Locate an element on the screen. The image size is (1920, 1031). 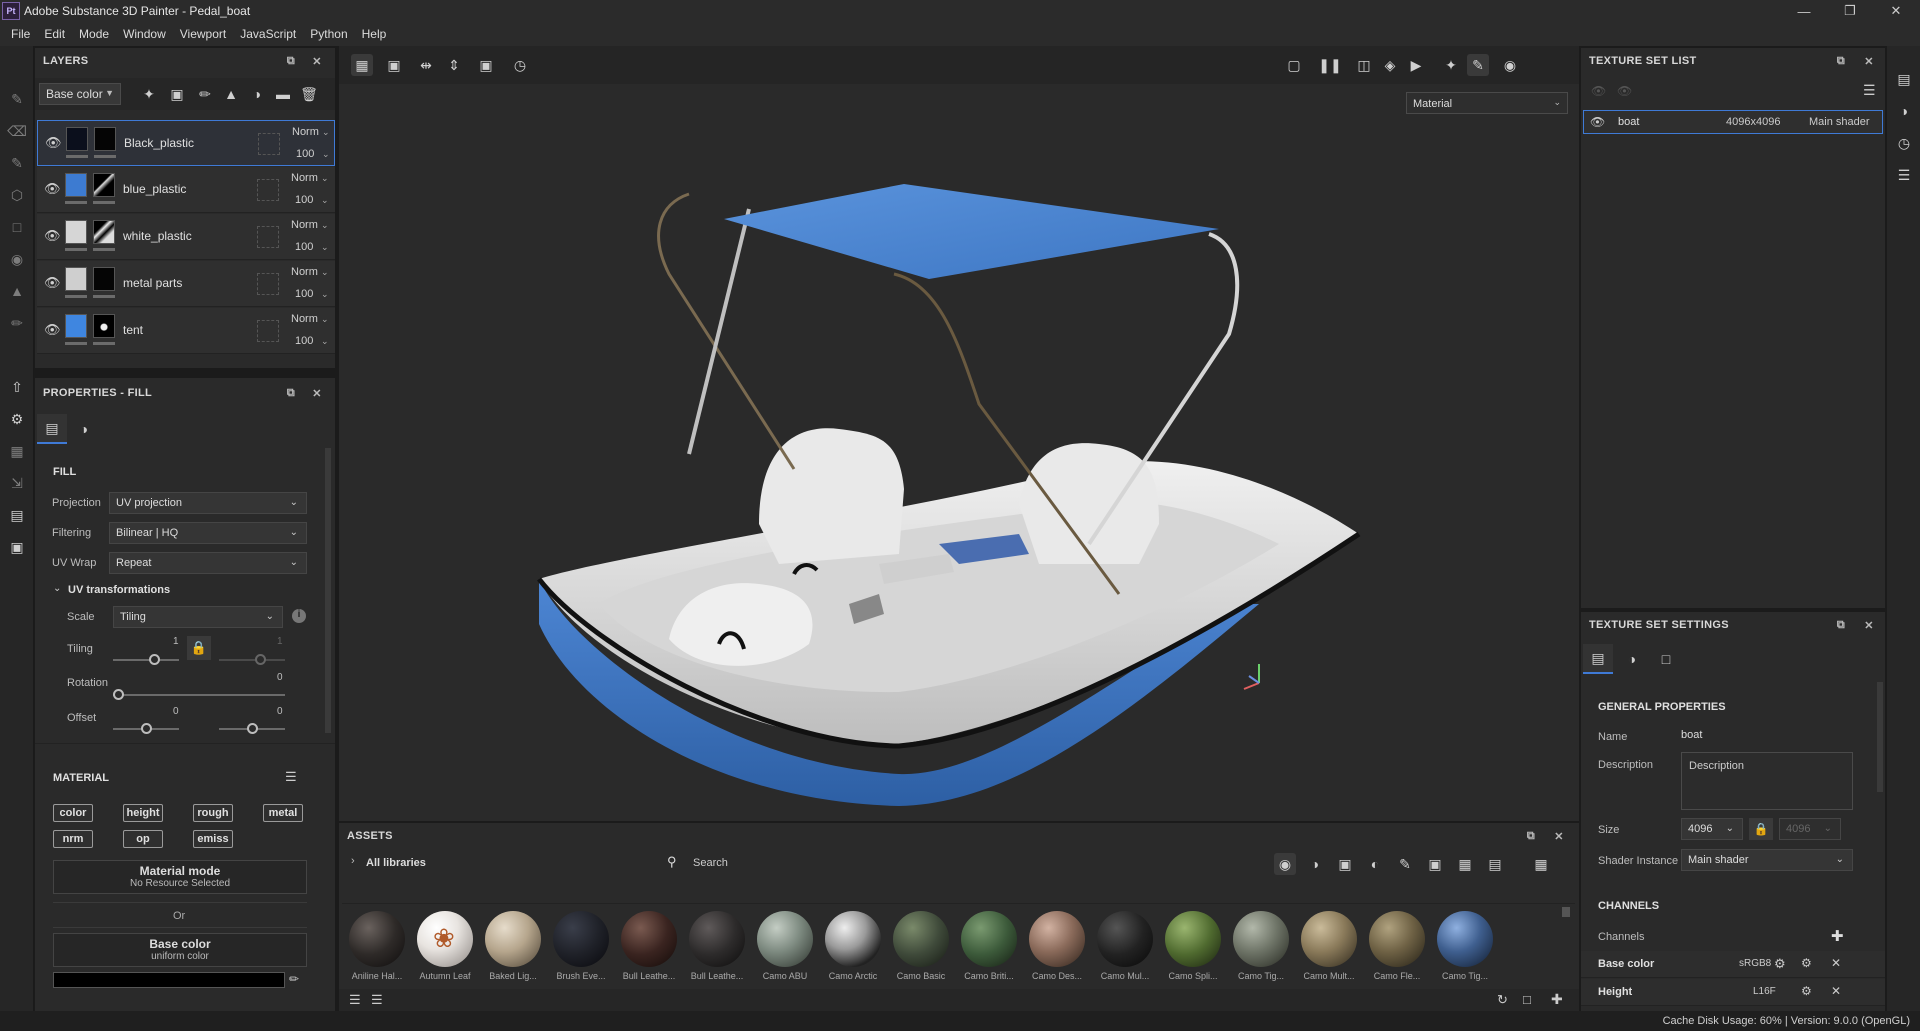
log-icon: ☰ is located at coordinates (1904, 175).